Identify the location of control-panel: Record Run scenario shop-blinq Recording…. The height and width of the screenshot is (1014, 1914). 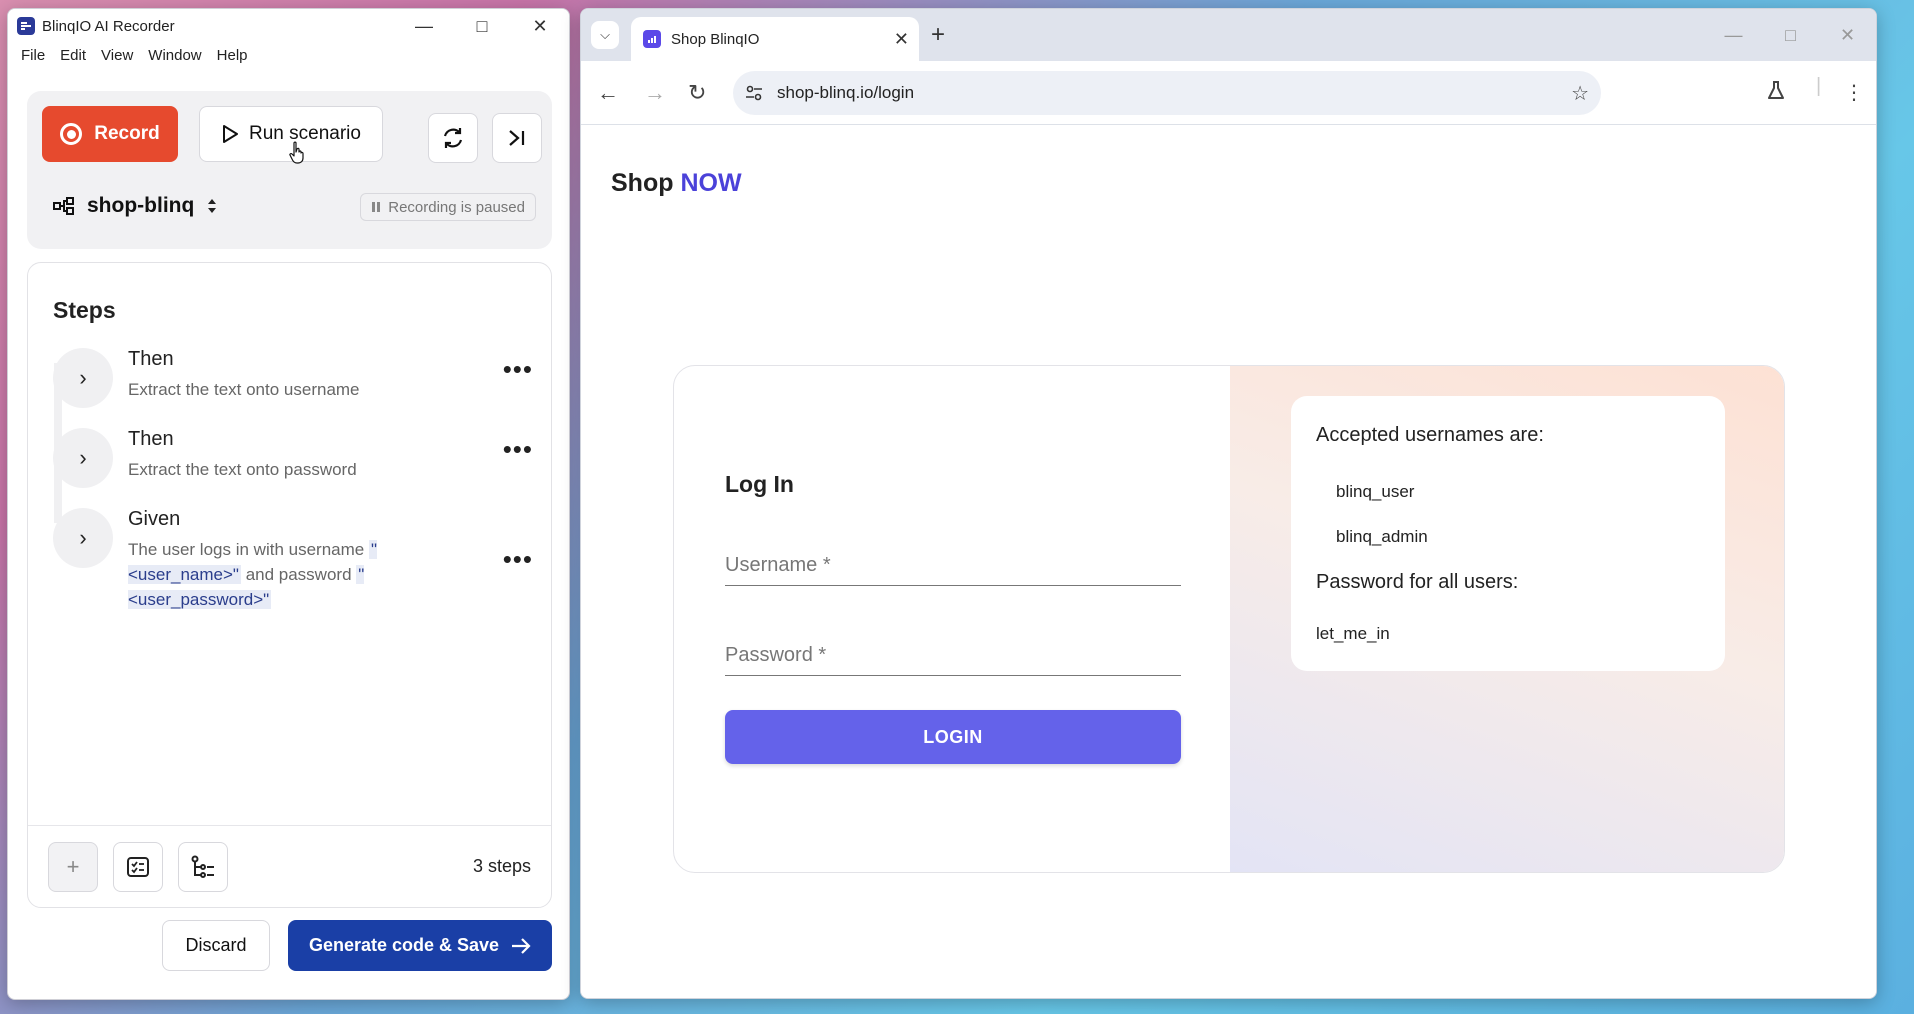
(289, 170).